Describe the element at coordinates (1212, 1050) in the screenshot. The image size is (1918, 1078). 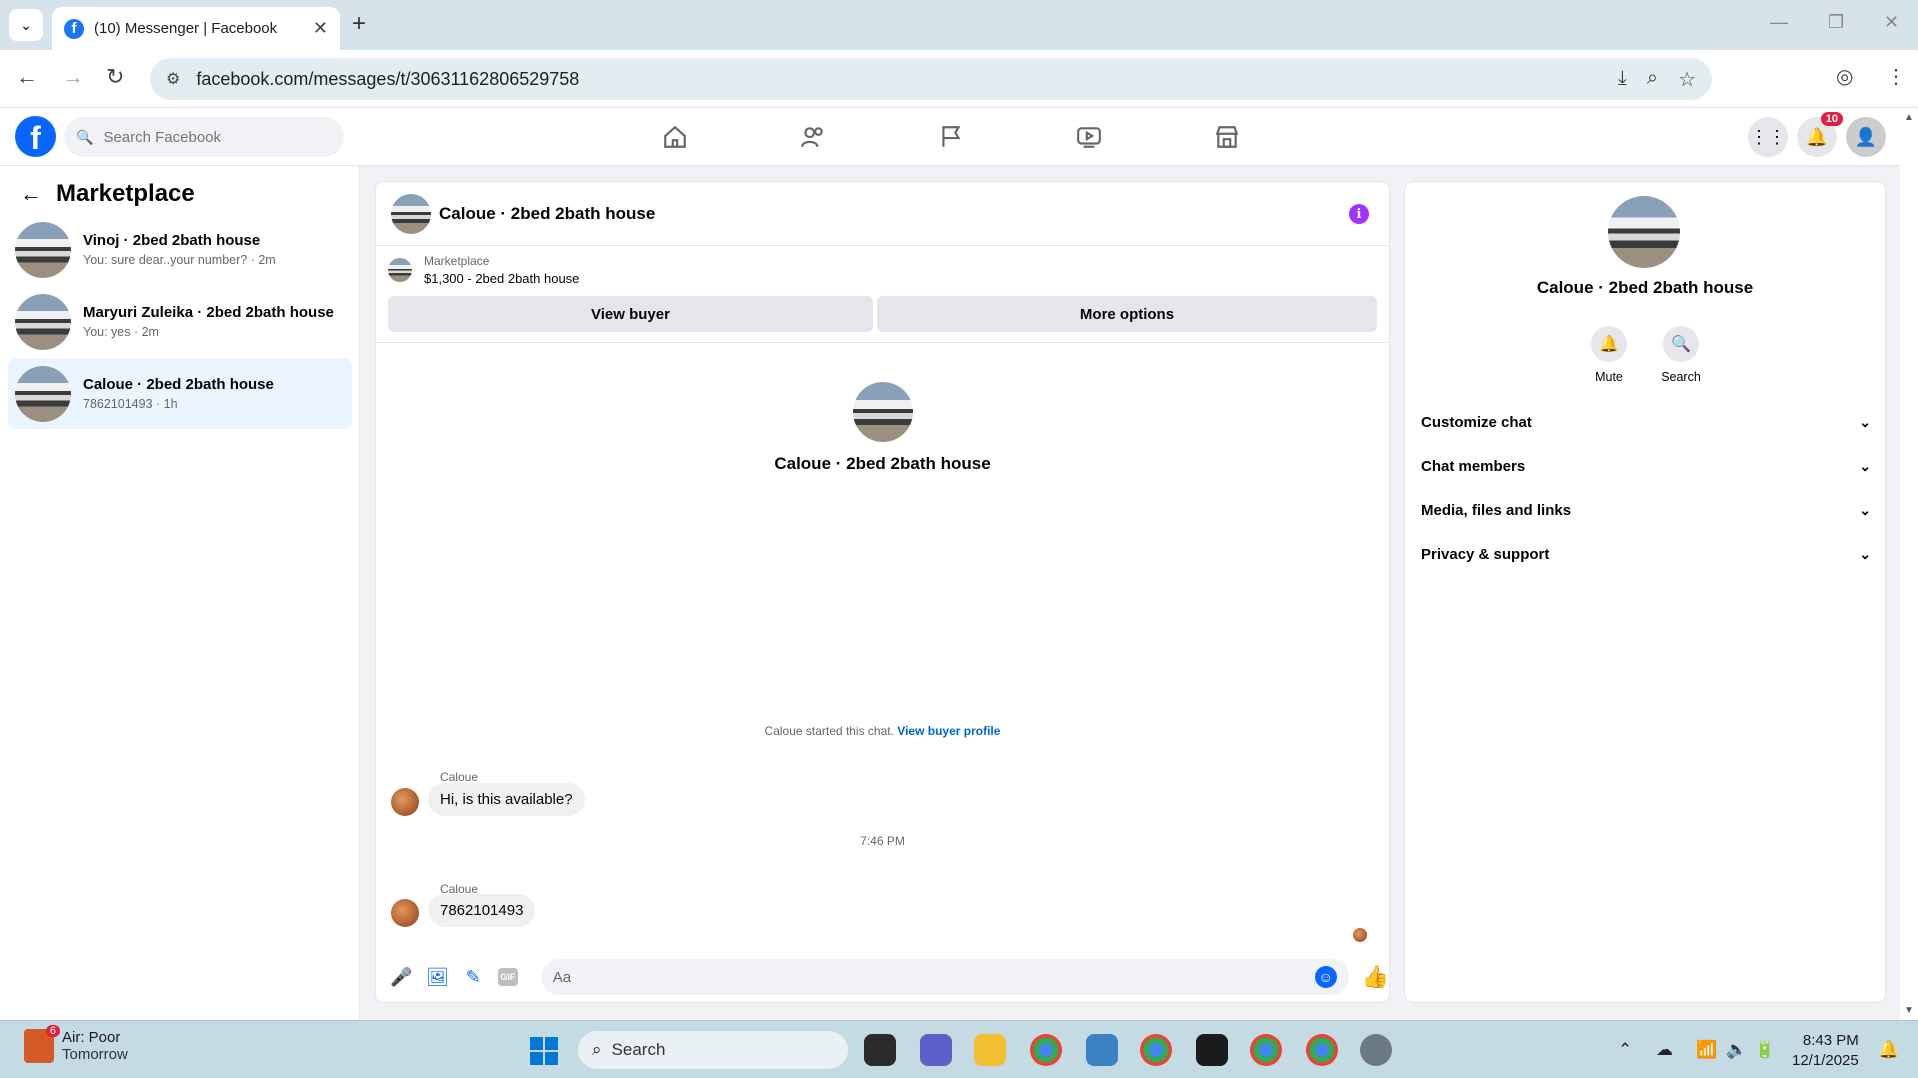
I see `capcut-icon` at that location.